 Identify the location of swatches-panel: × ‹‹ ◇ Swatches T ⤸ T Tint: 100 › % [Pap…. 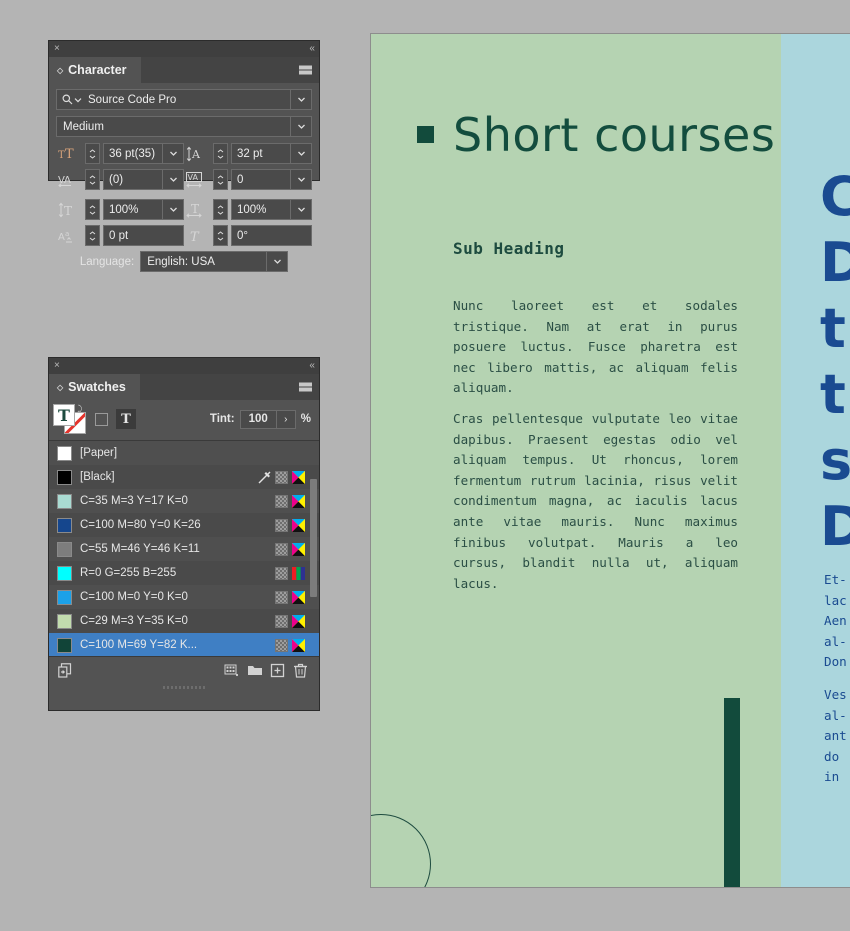
(184, 534).